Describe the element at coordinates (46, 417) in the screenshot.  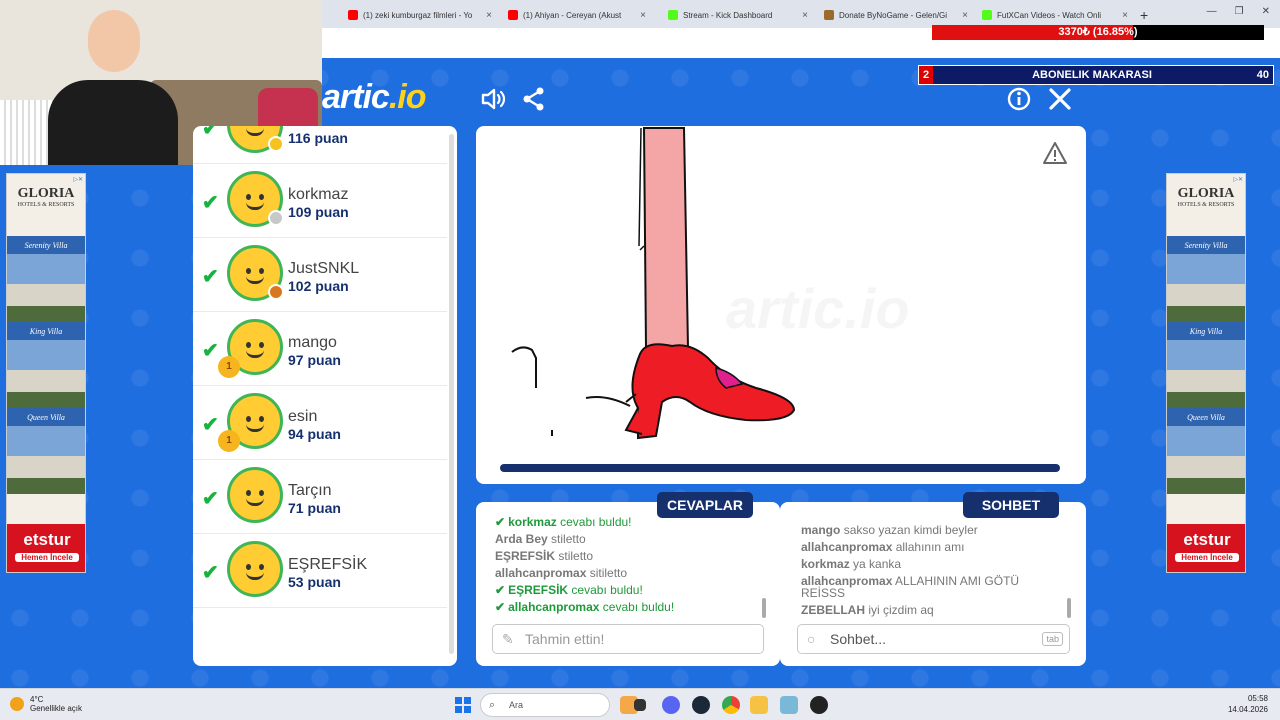
I see `ad-villa-label: Queen Villa` at that location.